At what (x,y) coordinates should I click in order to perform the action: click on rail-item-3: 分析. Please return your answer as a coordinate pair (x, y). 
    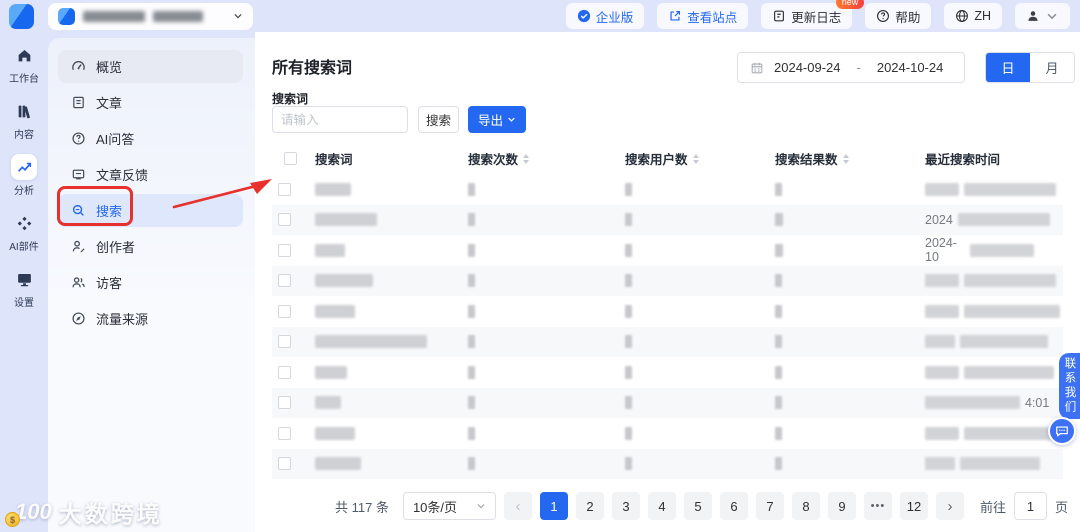
    Looking at the image, I should click on (24, 175).